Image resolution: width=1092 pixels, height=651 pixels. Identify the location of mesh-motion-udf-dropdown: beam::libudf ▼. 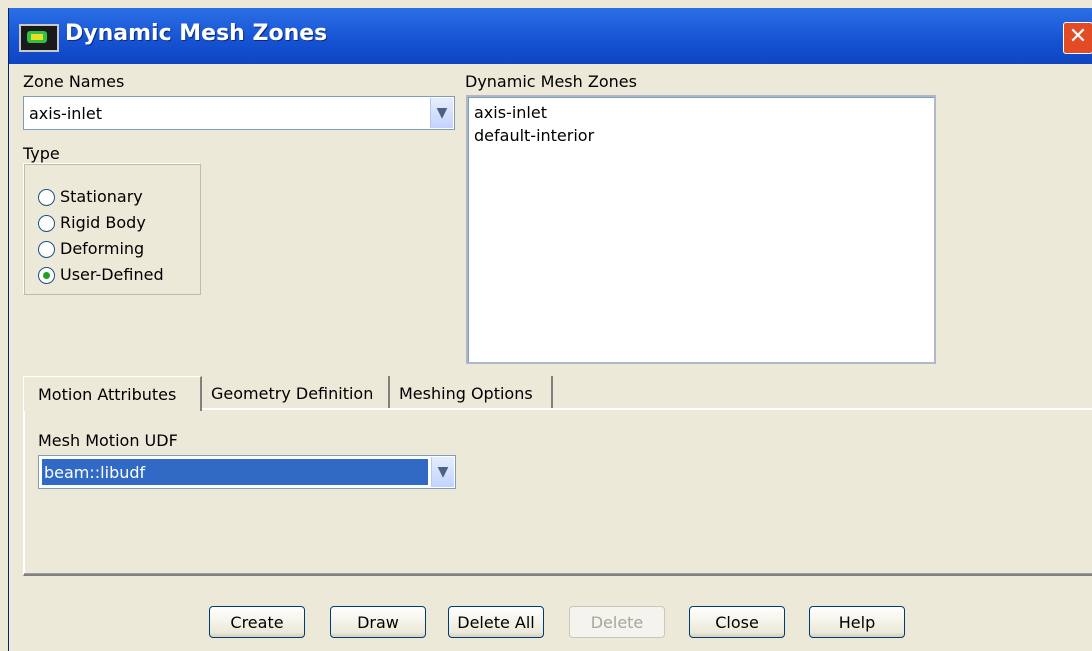
(247, 472).